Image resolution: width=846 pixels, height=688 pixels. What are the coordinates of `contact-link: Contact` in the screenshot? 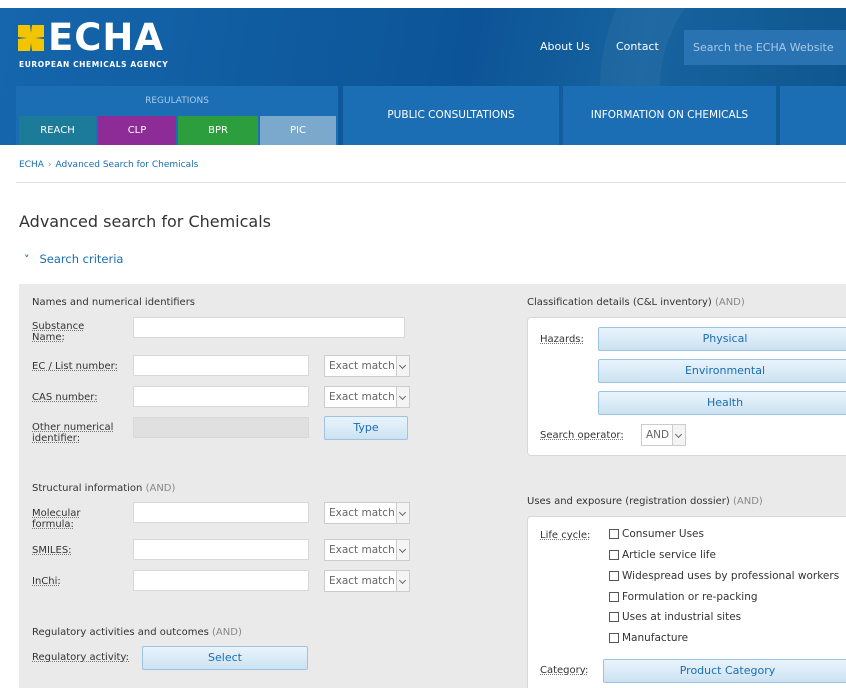 It's located at (637, 46).